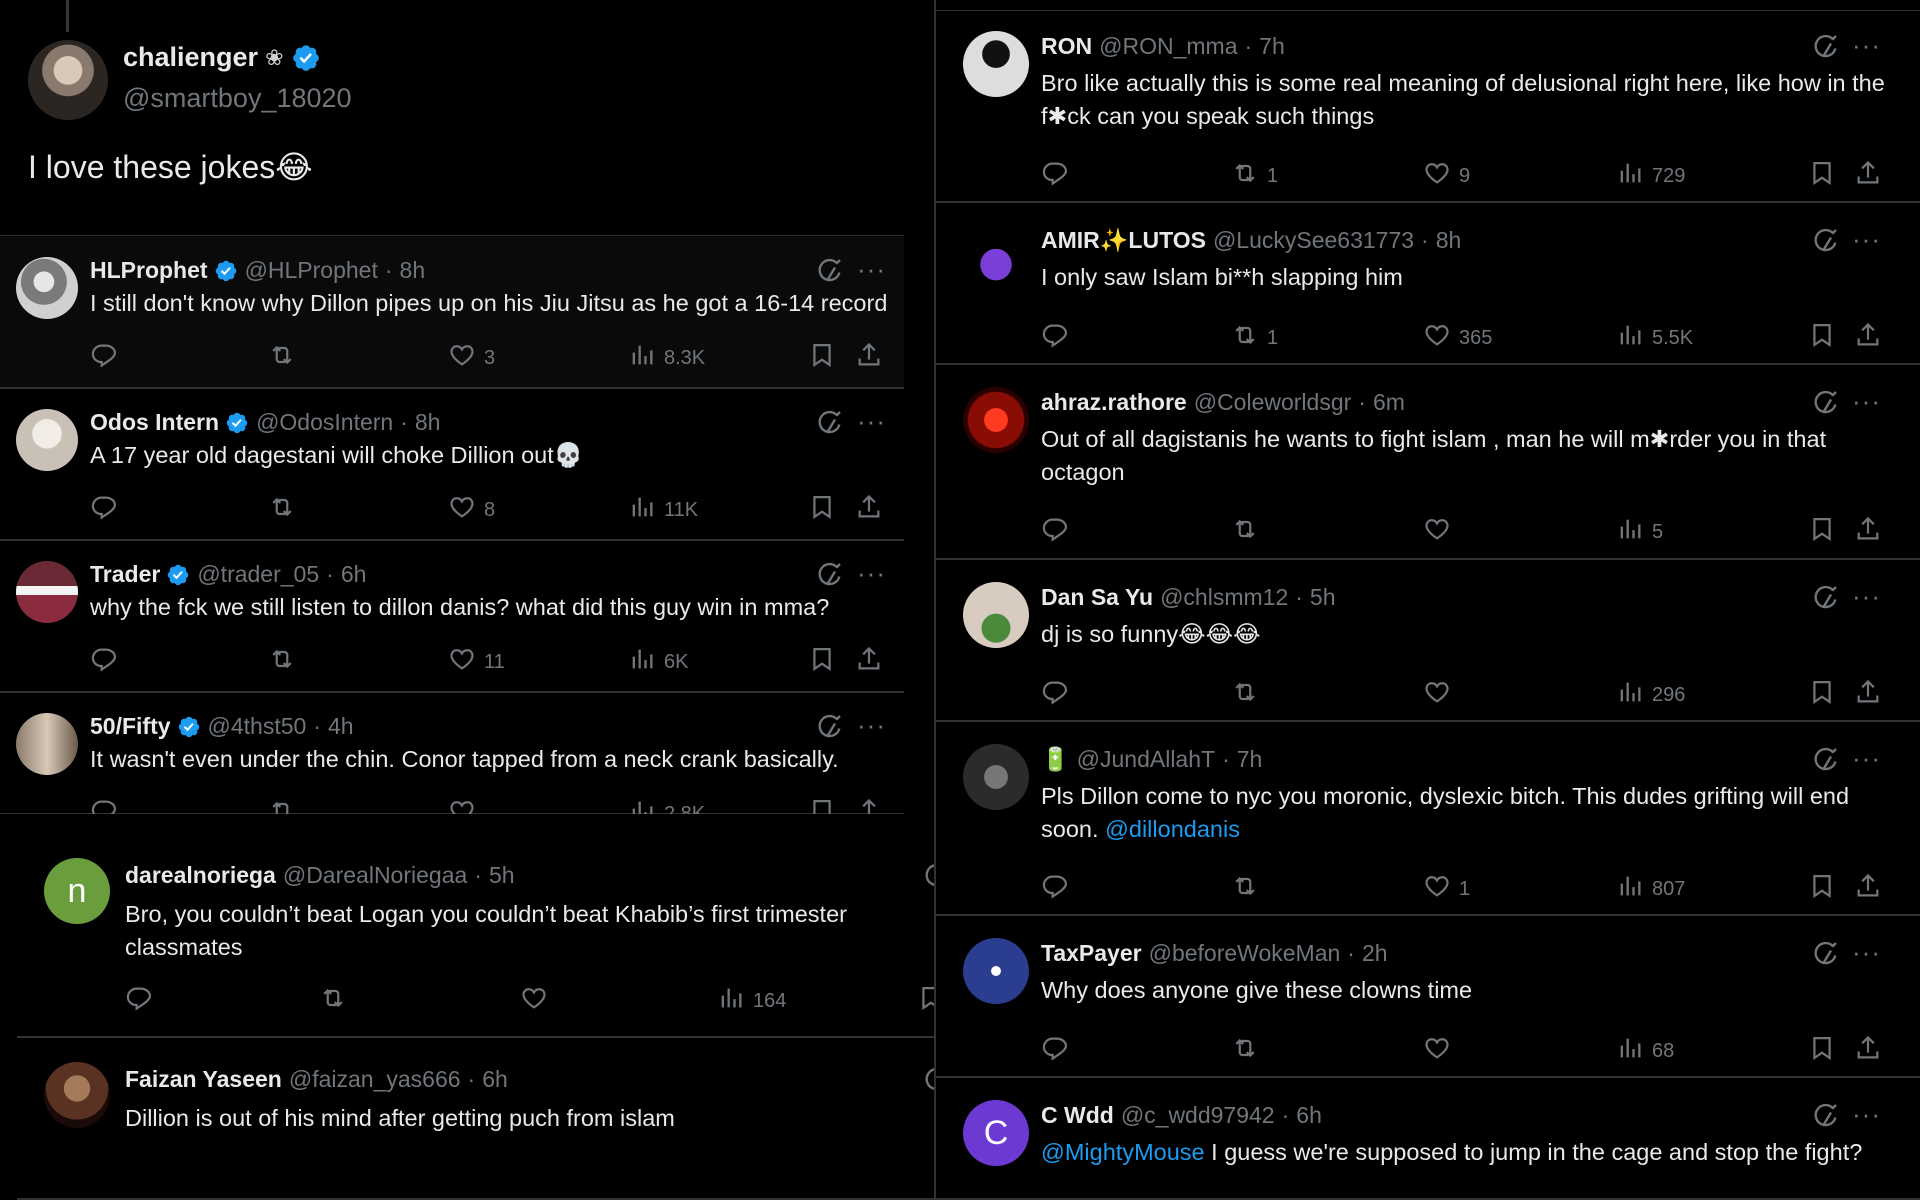 Image resolution: width=1920 pixels, height=1200 pixels. What do you see at coordinates (375, 1079) in the screenshot?
I see `author-handle: @faizan_yas666` at bounding box center [375, 1079].